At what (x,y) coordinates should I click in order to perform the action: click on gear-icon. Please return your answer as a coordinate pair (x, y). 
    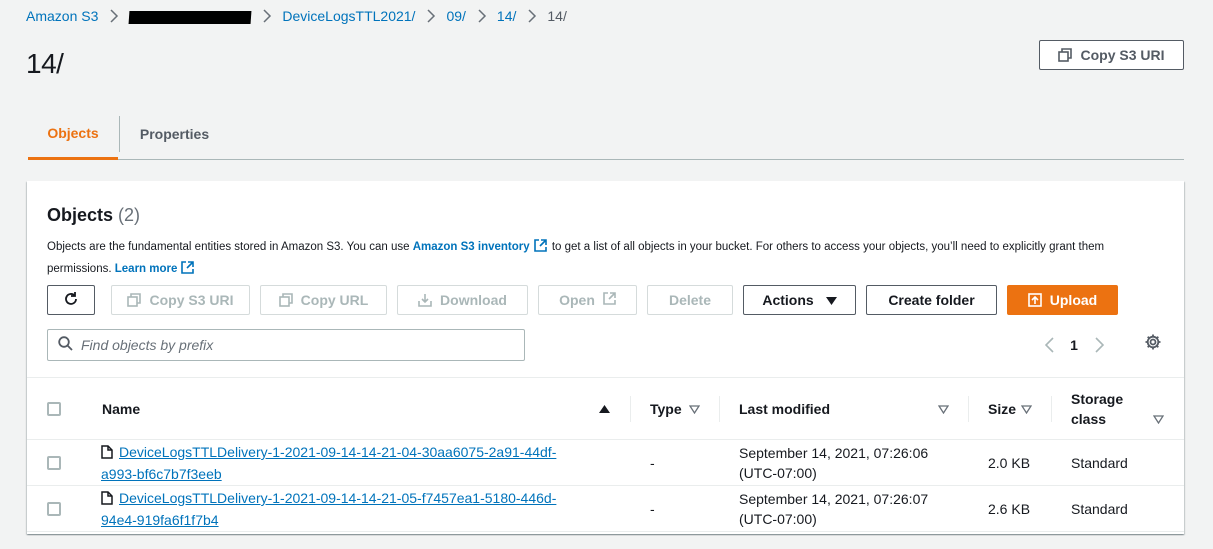
    Looking at the image, I should click on (1153, 342).